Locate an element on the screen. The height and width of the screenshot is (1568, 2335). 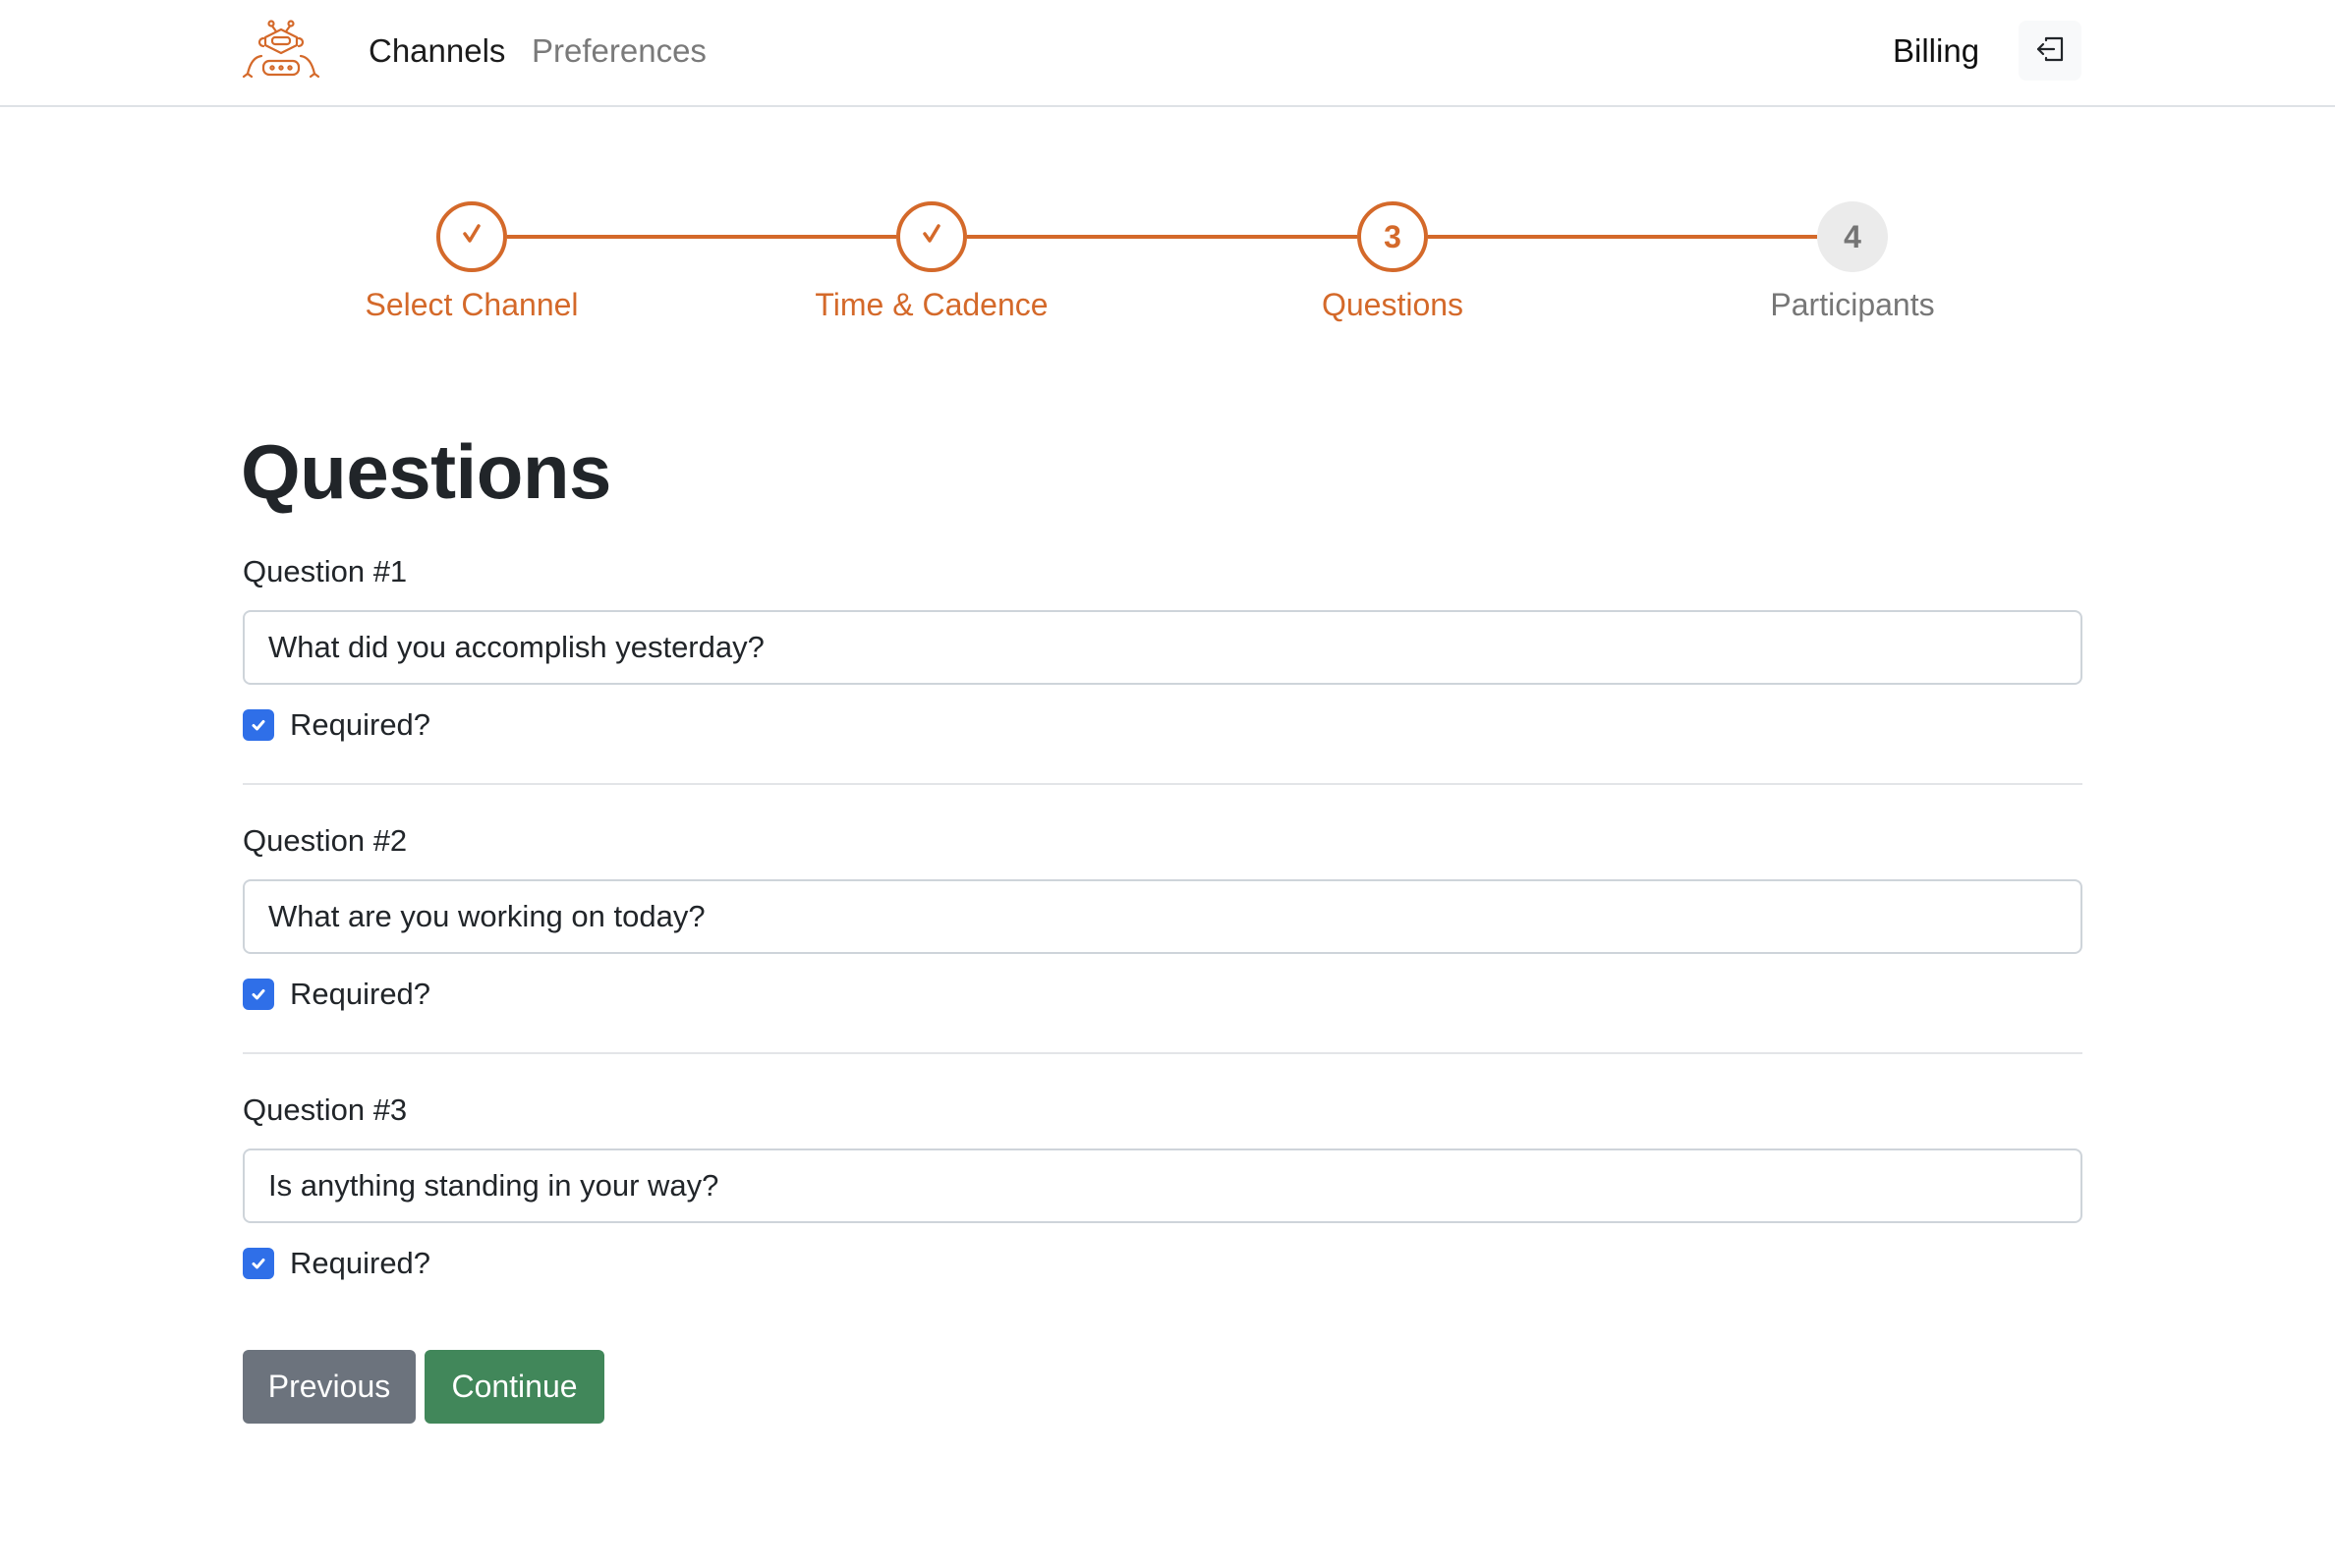
previous-button: Previous is located at coordinates (329, 1387).